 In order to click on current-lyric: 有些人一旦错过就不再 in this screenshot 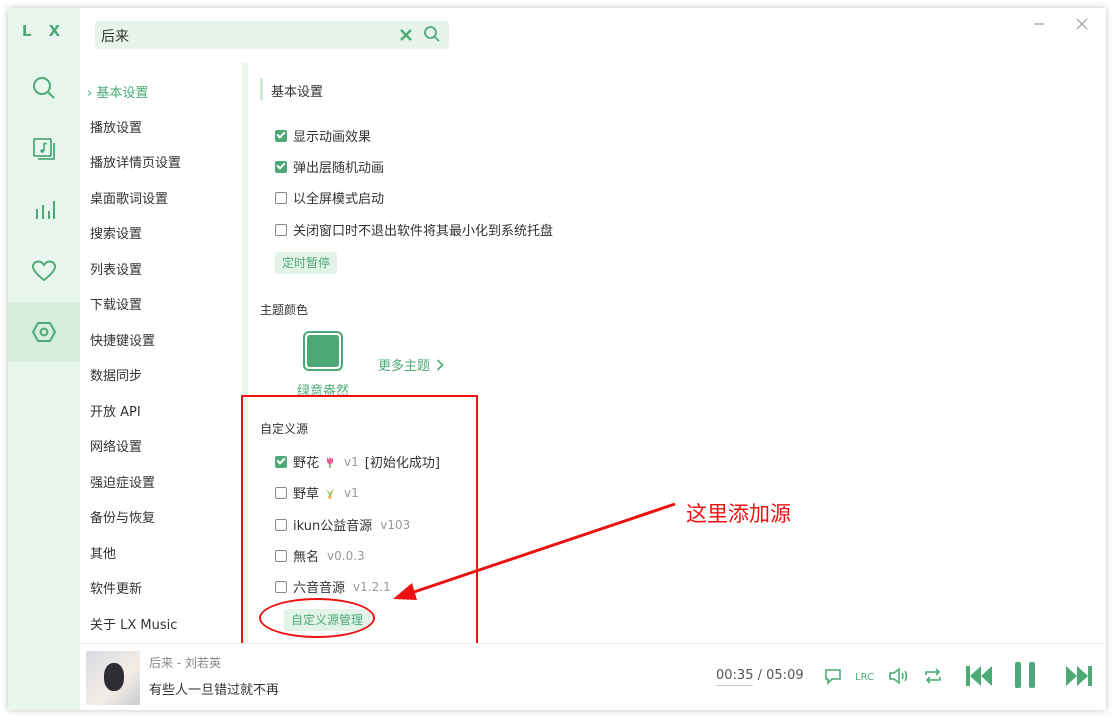, I will do `click(214, 690)`.